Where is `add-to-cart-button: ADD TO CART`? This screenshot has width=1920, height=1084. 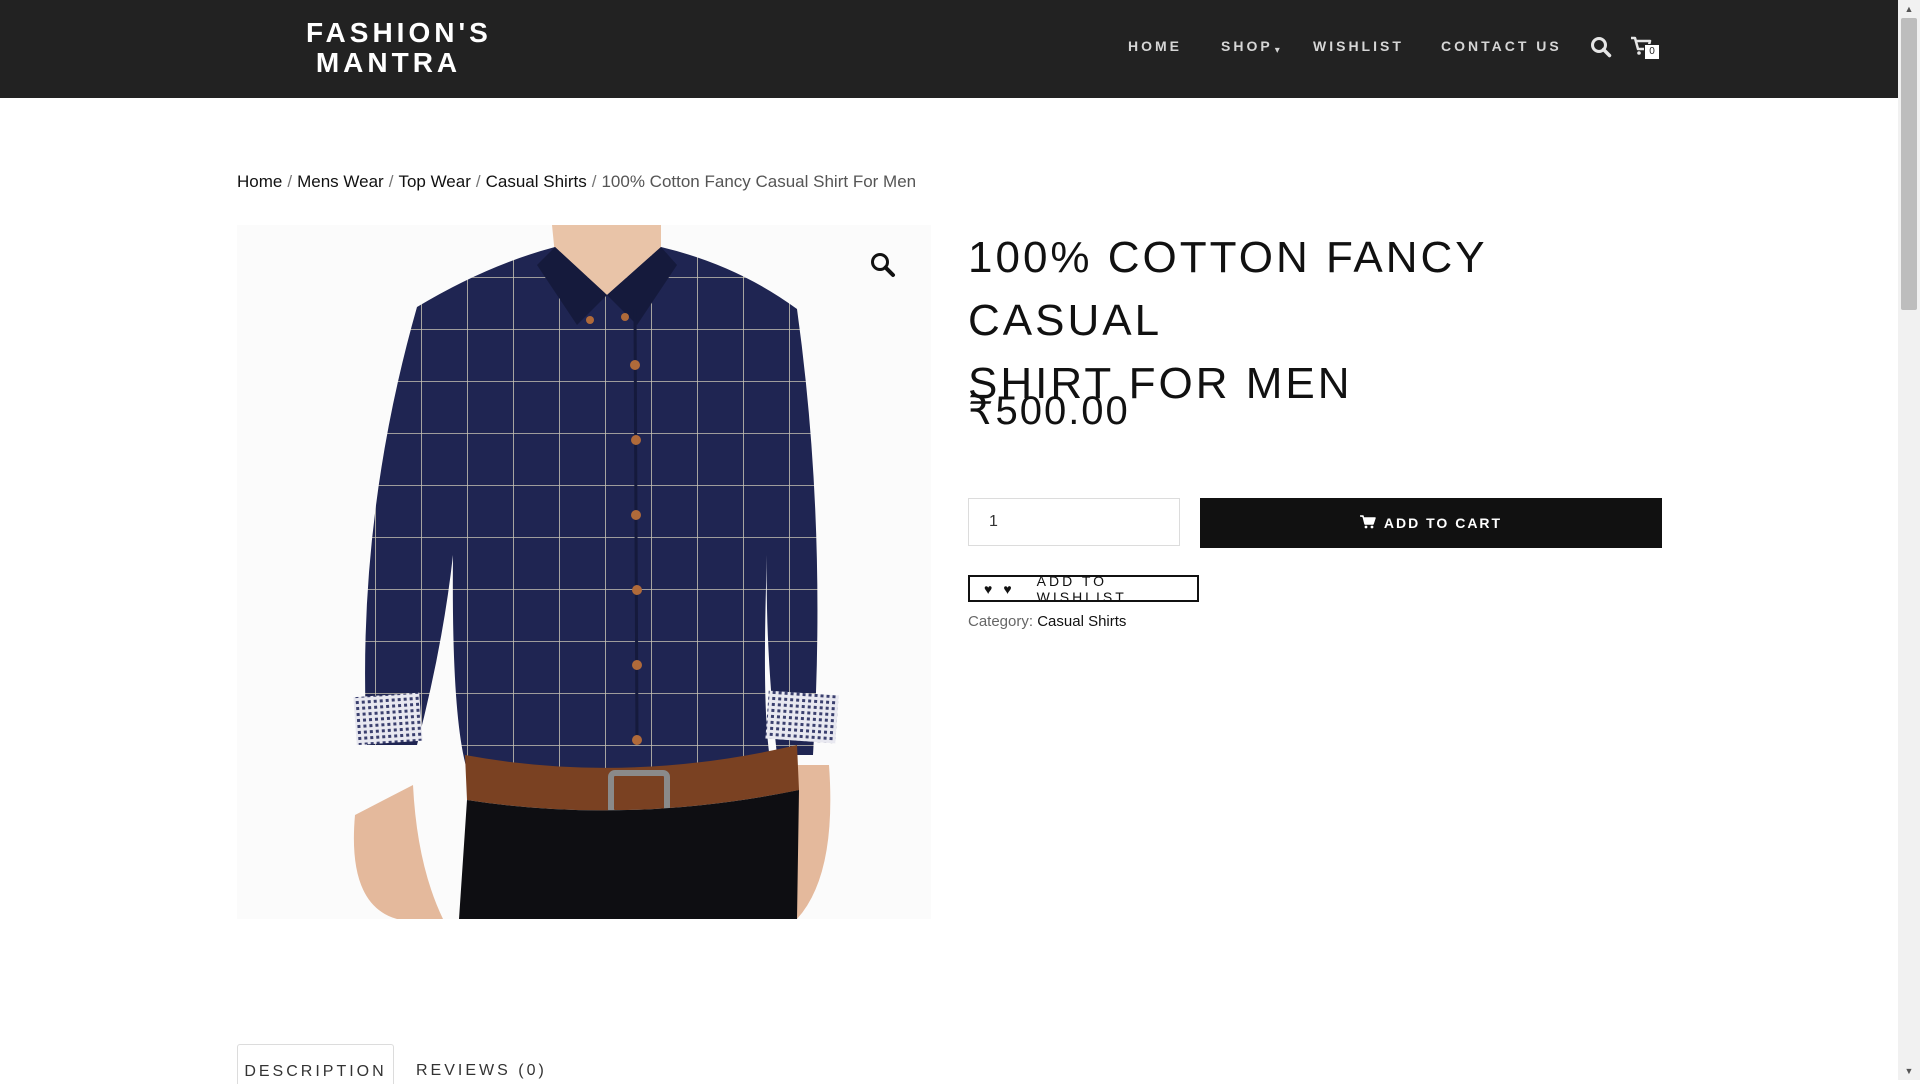 add-to-cart-button: ADD TO CART is located at coordinates (1431, 523).